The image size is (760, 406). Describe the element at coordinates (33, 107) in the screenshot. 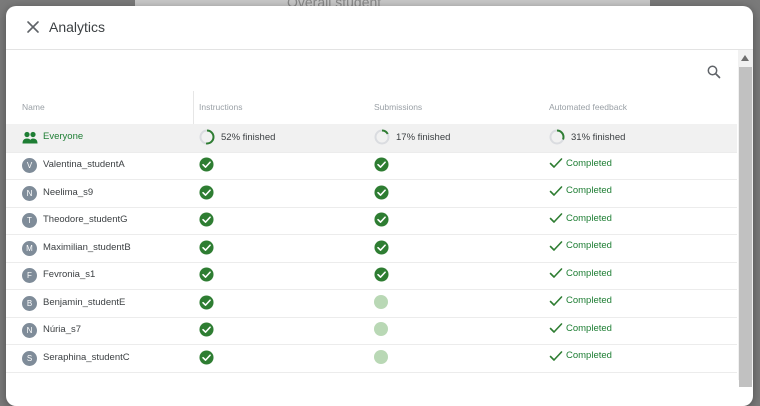

I see `column-header-name: Name` at that location.